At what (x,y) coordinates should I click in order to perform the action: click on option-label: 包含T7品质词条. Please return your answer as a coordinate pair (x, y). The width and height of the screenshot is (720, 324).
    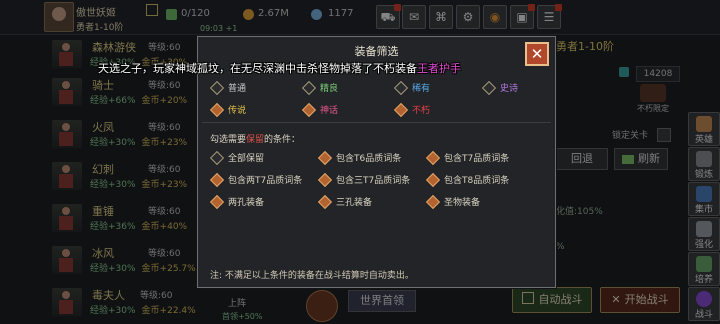
    Looking at the image, I should click on (477, 159).